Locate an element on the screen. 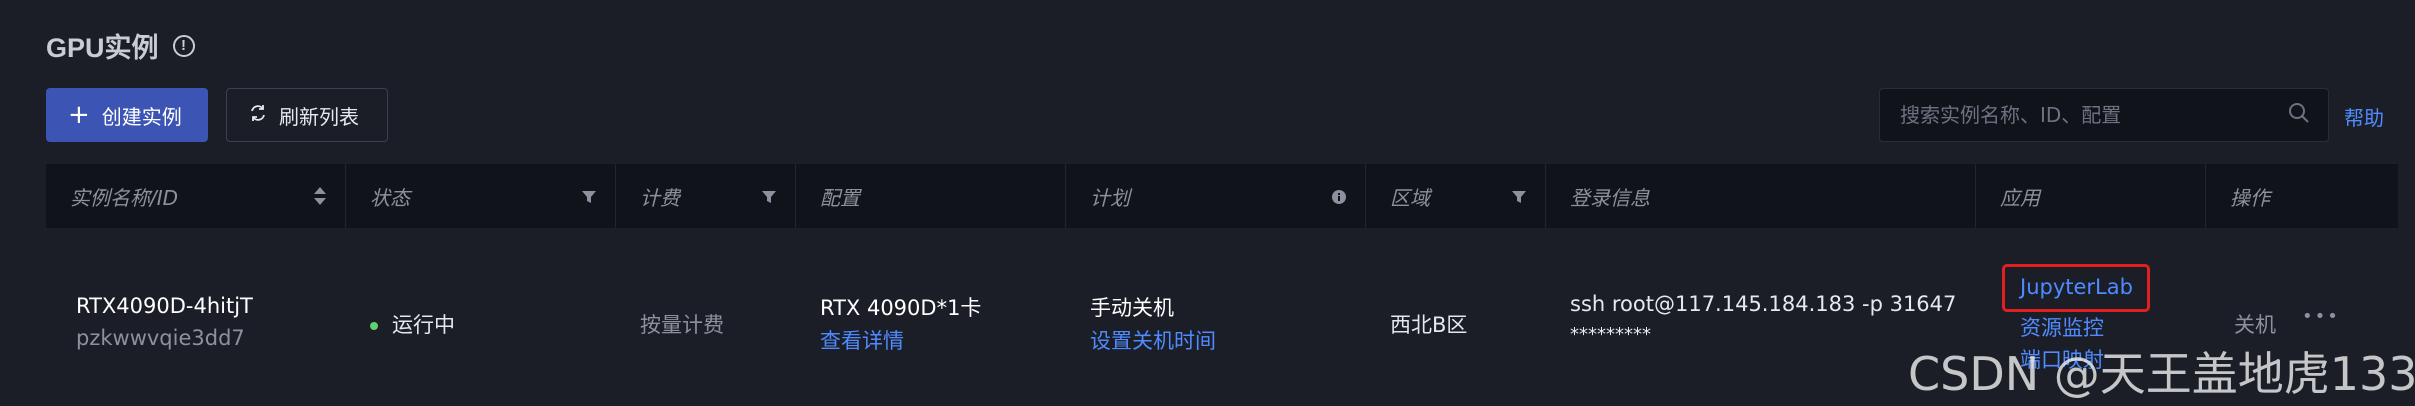 This screenshot has width=2415, height=406. column-login-label: 登录信息 is located at coordinates (1610, 197).